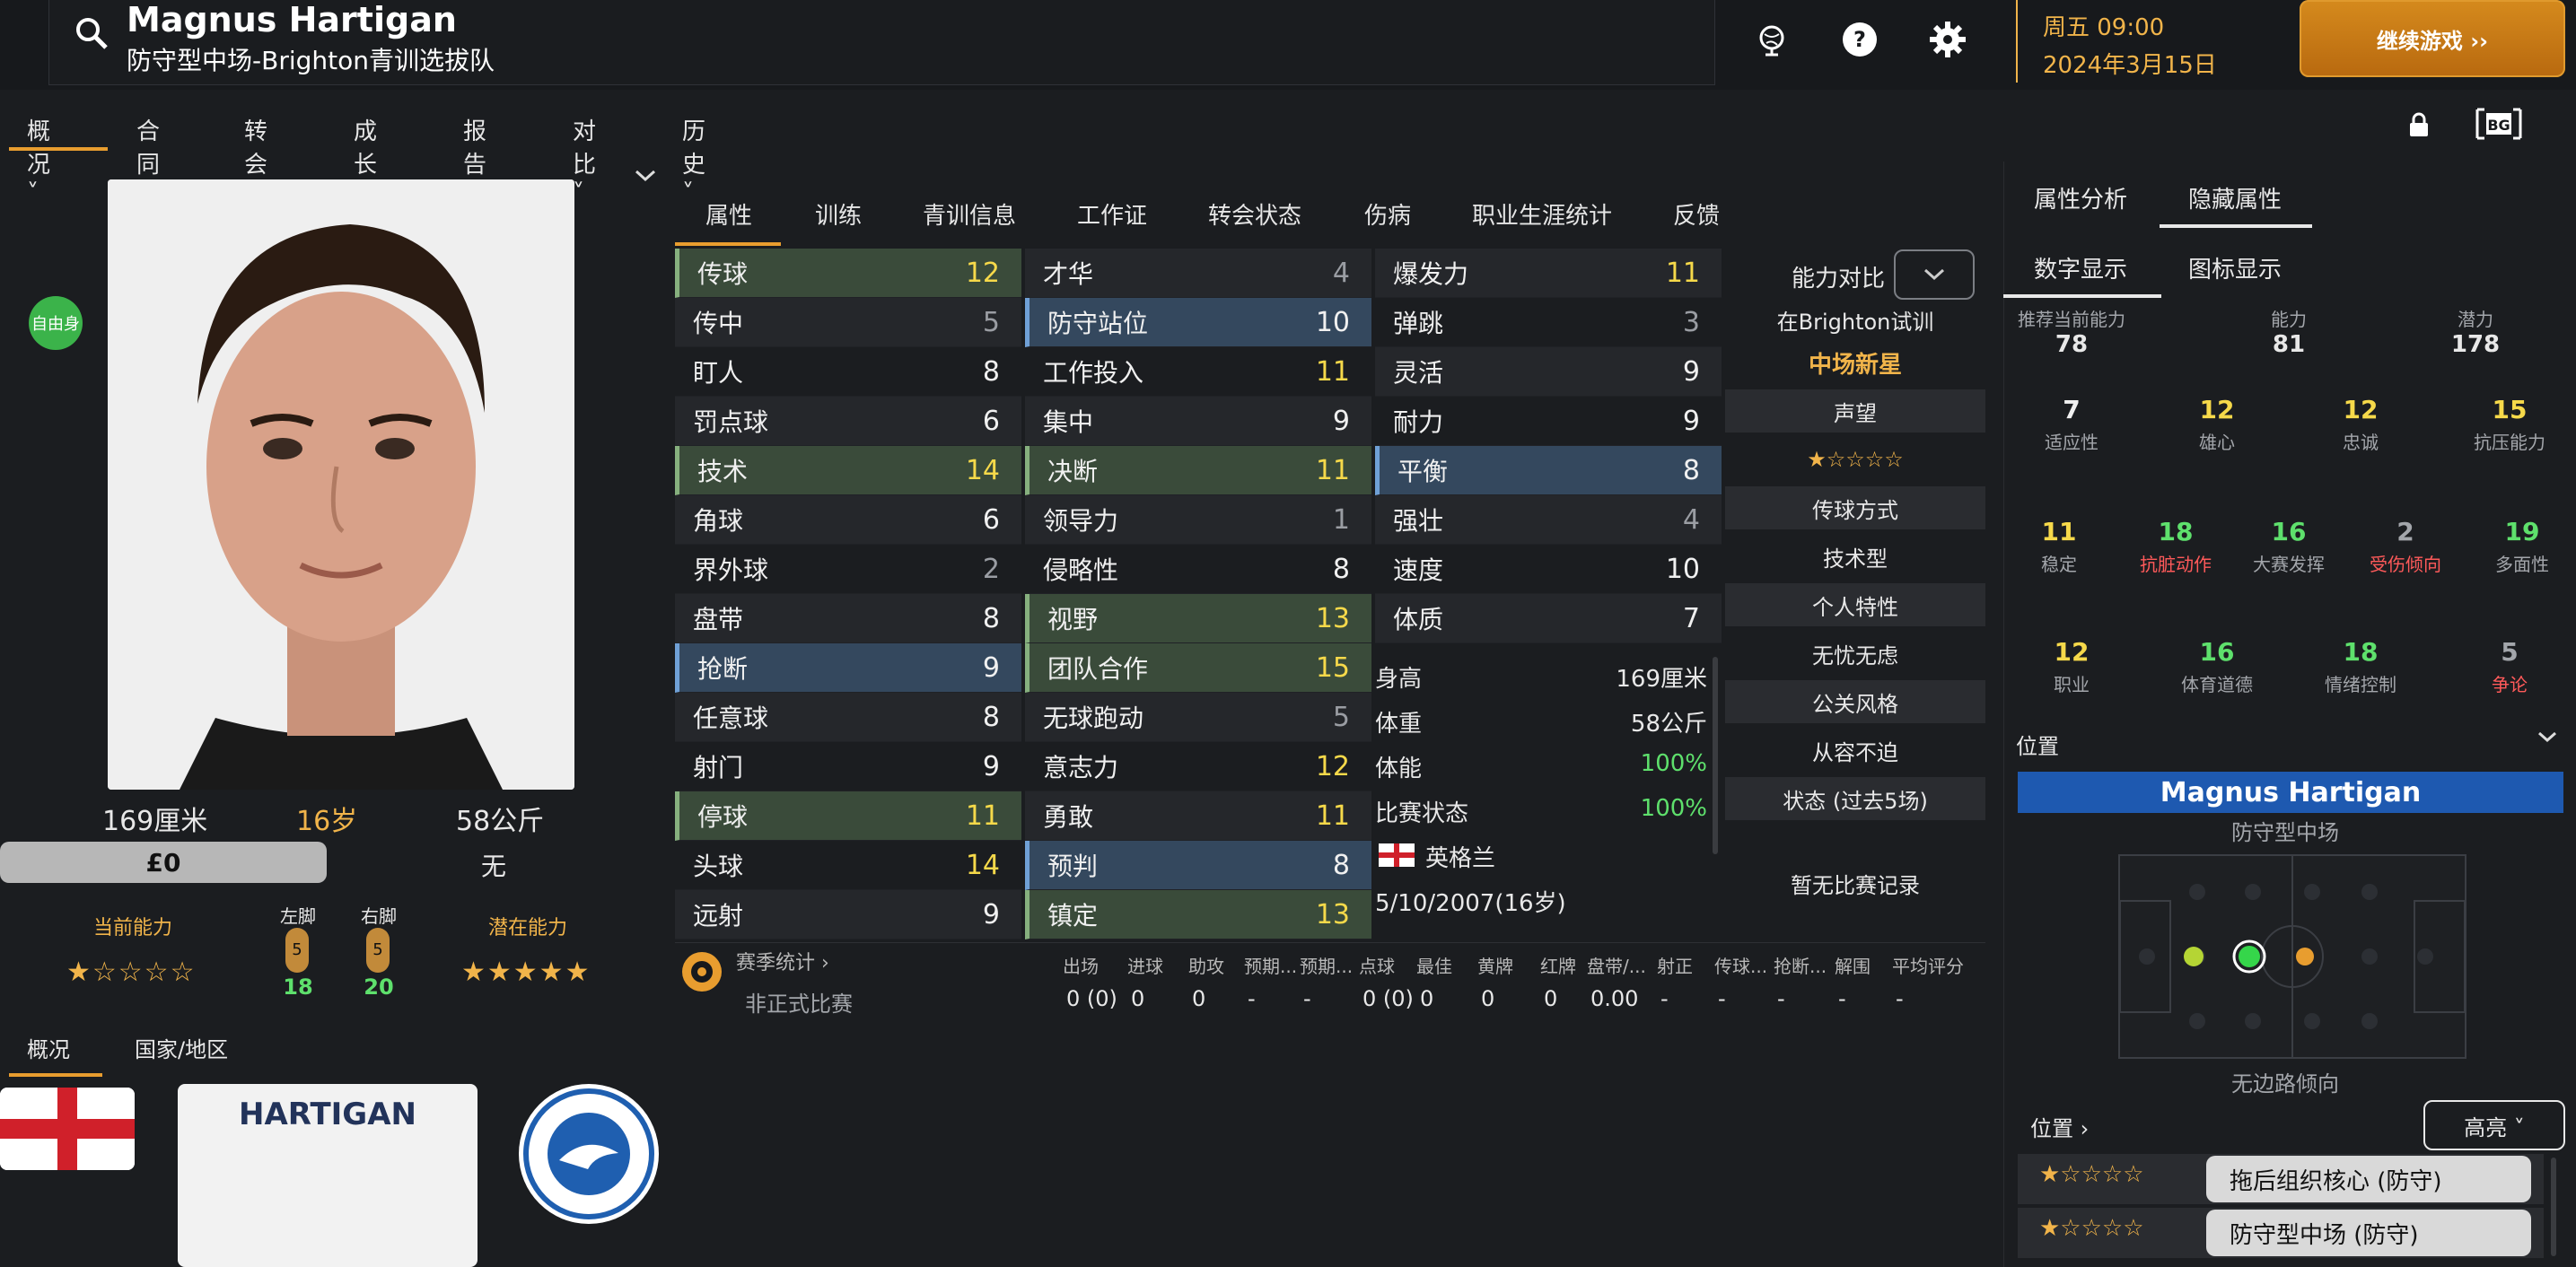 The image size is (2576, 1267). What do you see at coordinates (48, 1047) in the screenshot?
I see `tab-overview: 概况` at bounding box center [48, 1047].